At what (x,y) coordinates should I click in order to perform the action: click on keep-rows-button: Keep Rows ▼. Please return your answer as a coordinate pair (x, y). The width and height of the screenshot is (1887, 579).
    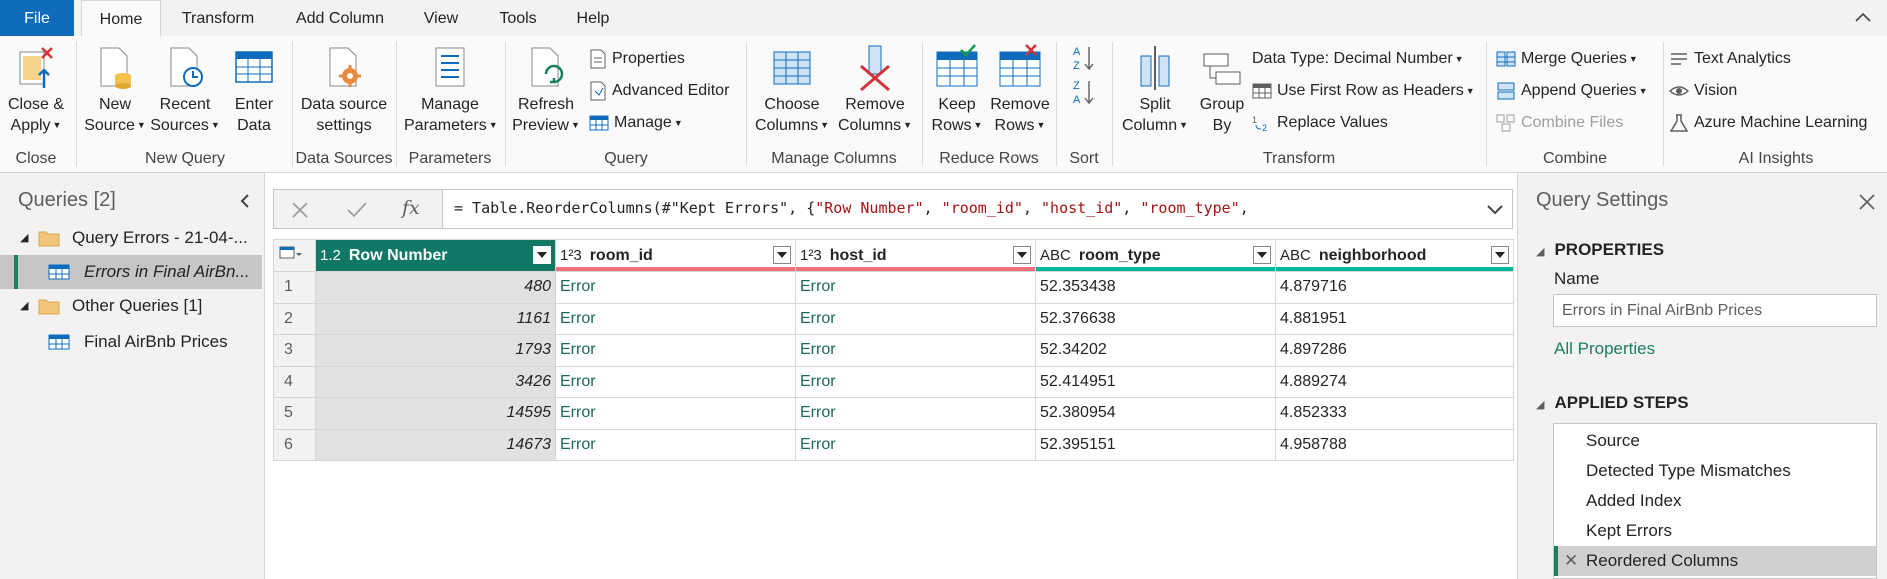
    Looking at the image, I should click on (957, 90).